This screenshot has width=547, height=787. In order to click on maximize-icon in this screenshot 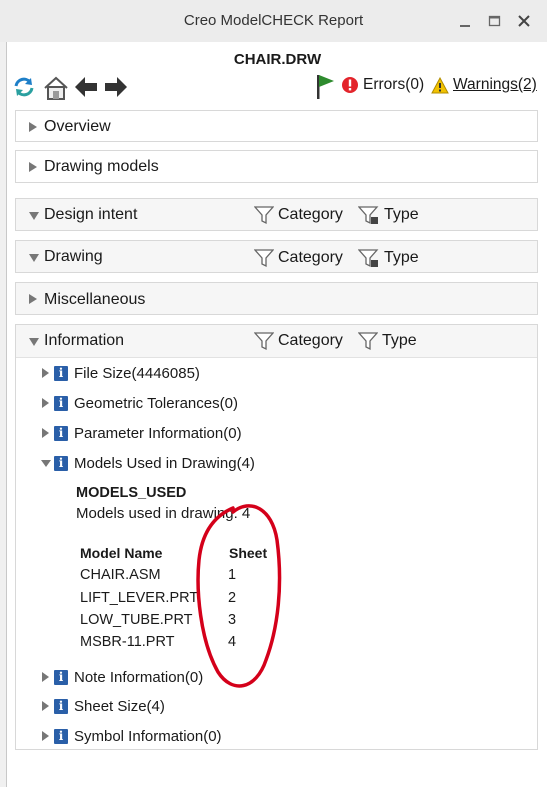, I will do `click(494, 21)`.